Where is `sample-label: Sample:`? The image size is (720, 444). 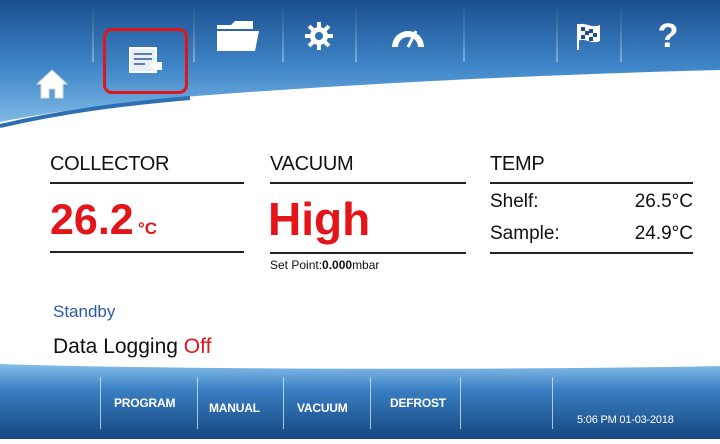 sample-label: Sample: is located at coordinates (525, 233).